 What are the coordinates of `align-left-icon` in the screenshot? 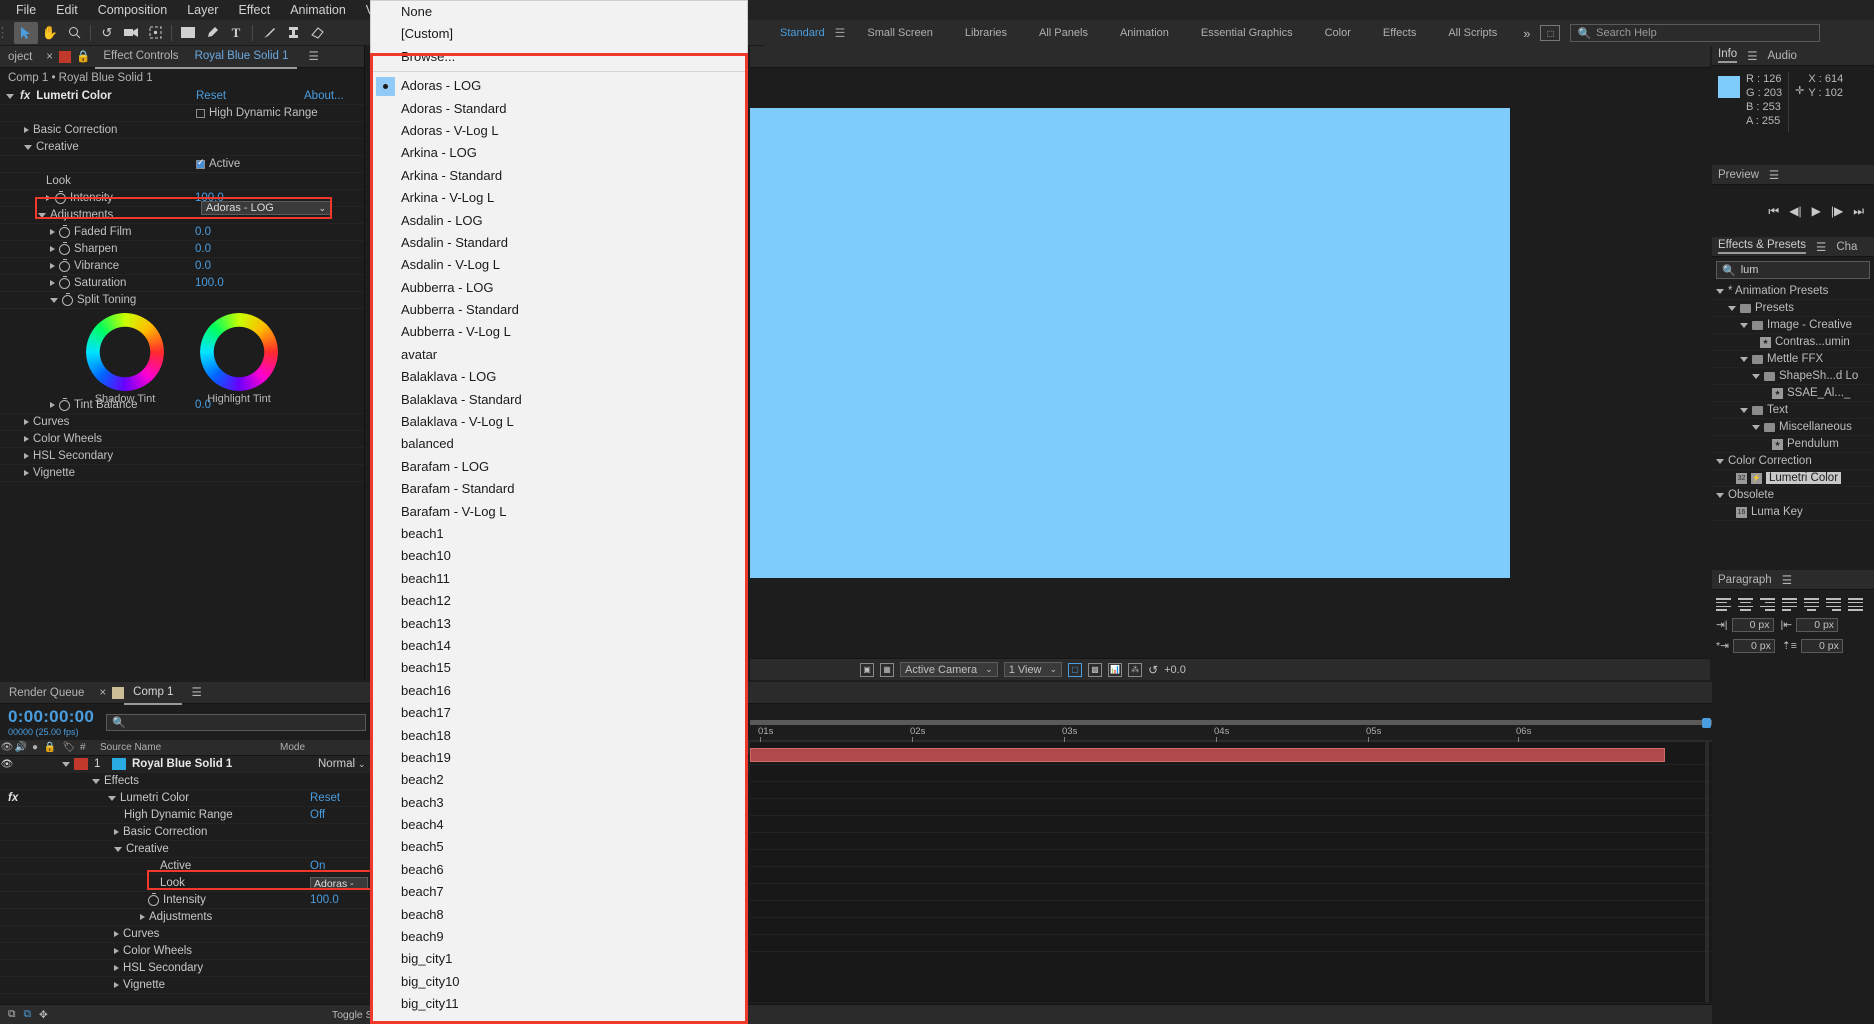 It's located at (1723, 604).